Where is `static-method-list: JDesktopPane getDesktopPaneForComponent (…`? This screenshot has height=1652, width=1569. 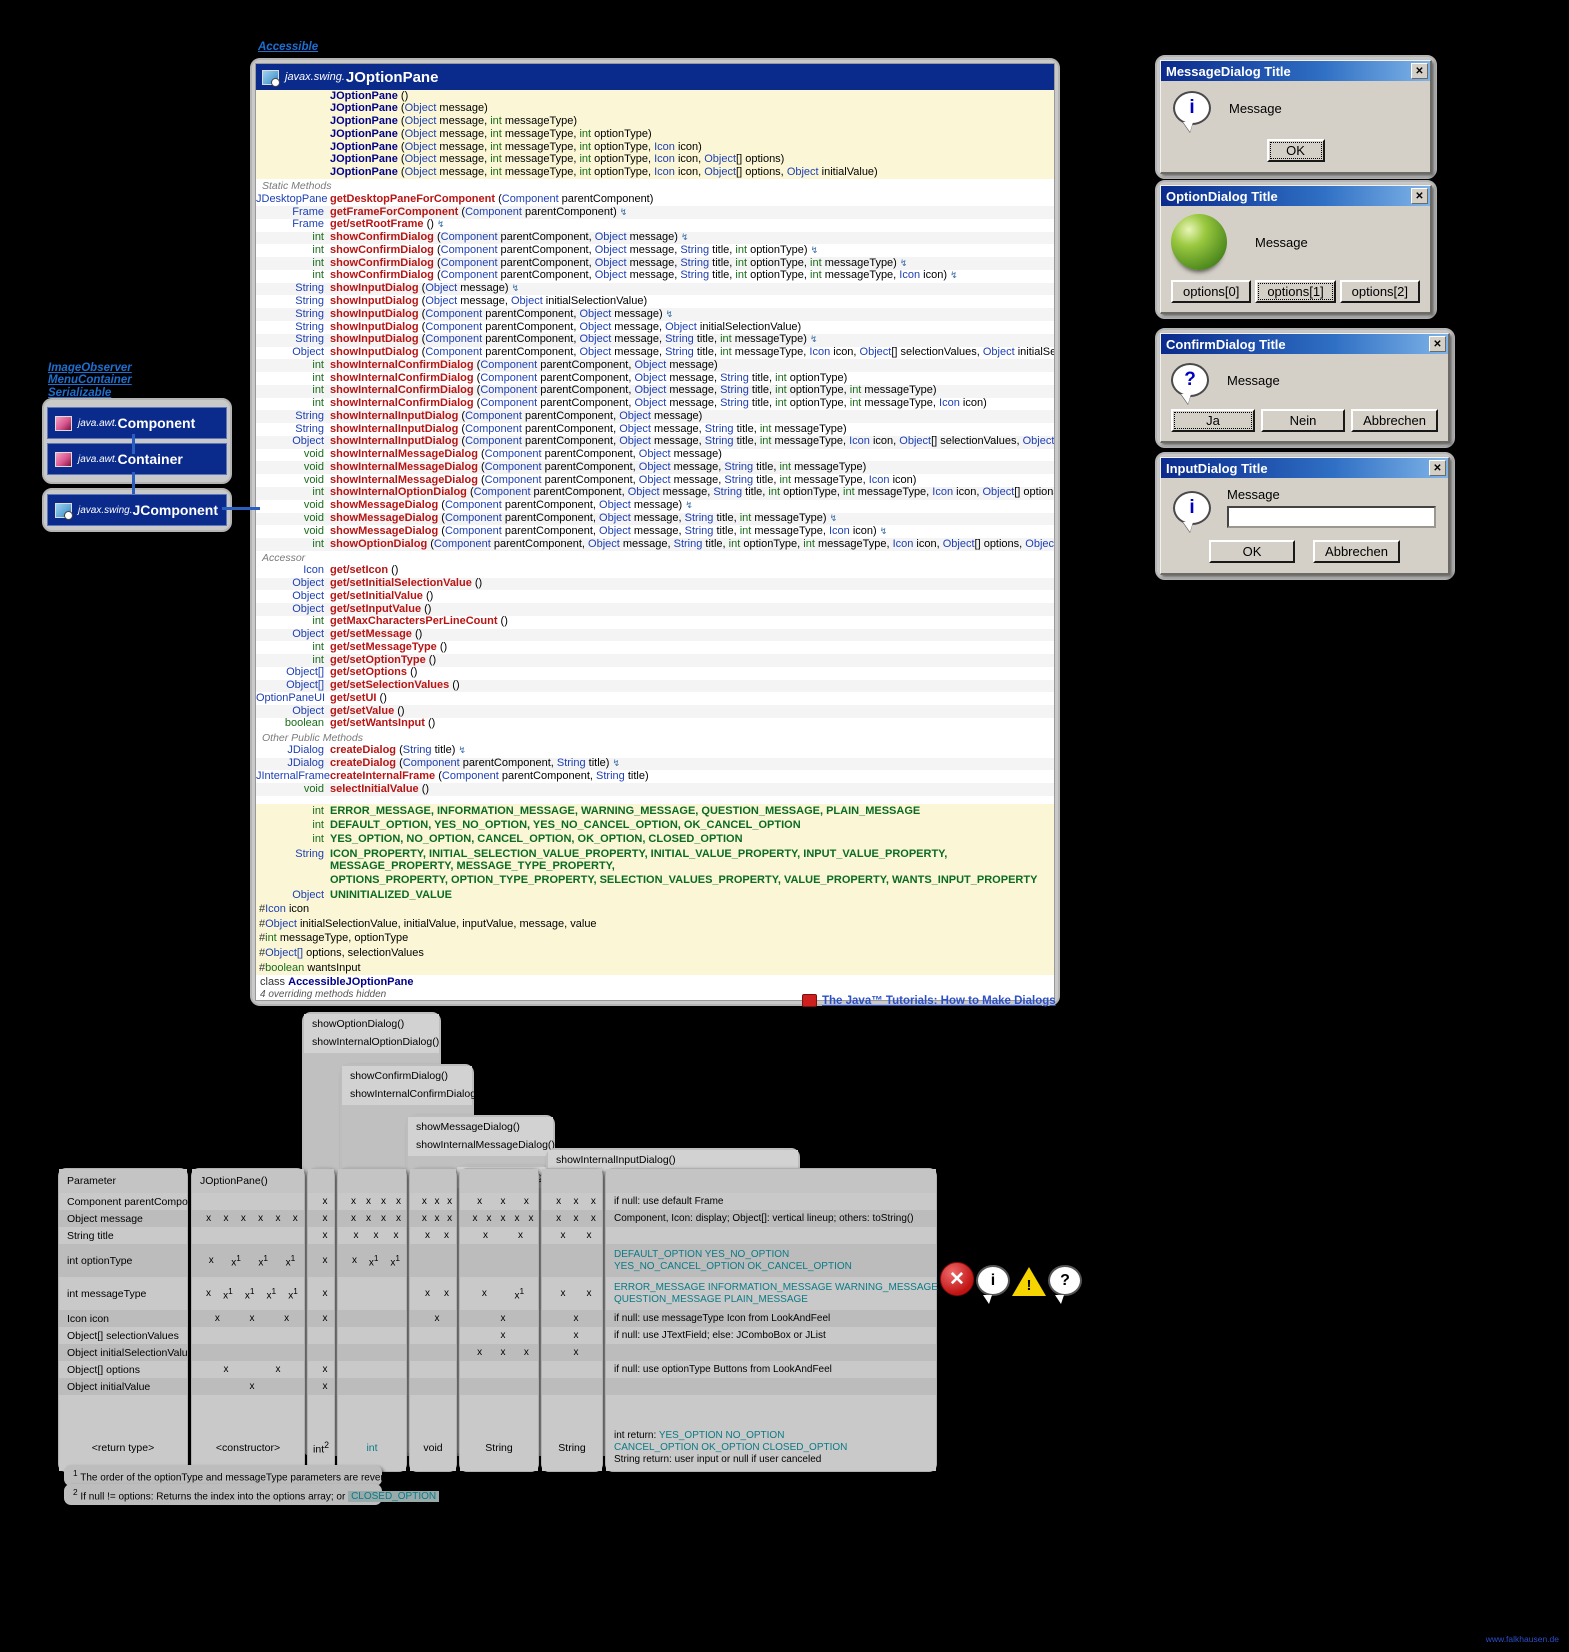
static-method-list: JDesktopPane getDesktopPaneForComponent (… is located at coordinates (655, 371).